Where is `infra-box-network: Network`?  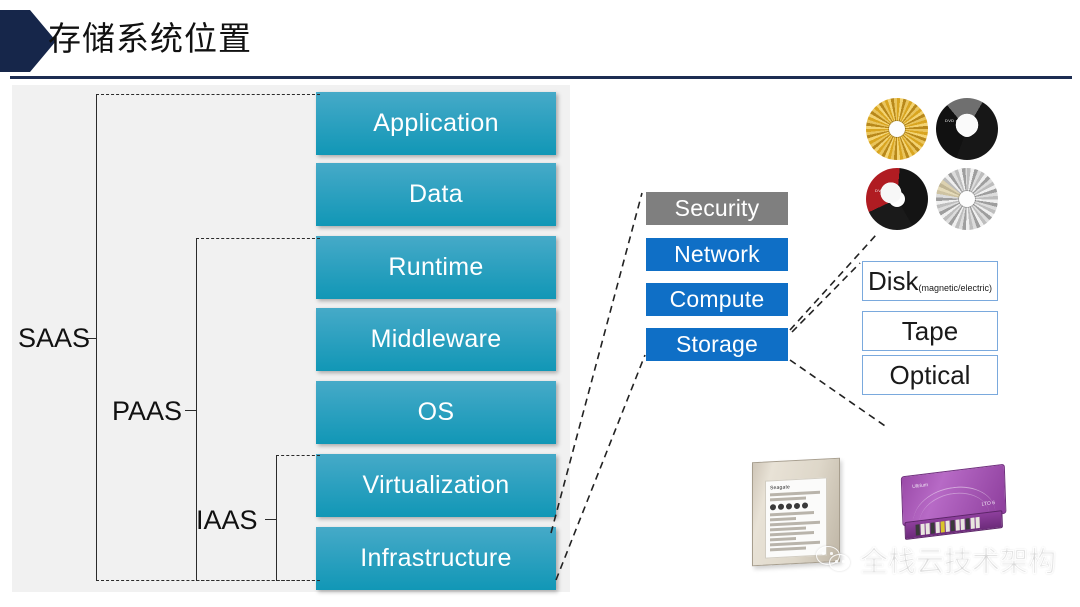 infra-box-network: Network is located at coordinates (717, 254).